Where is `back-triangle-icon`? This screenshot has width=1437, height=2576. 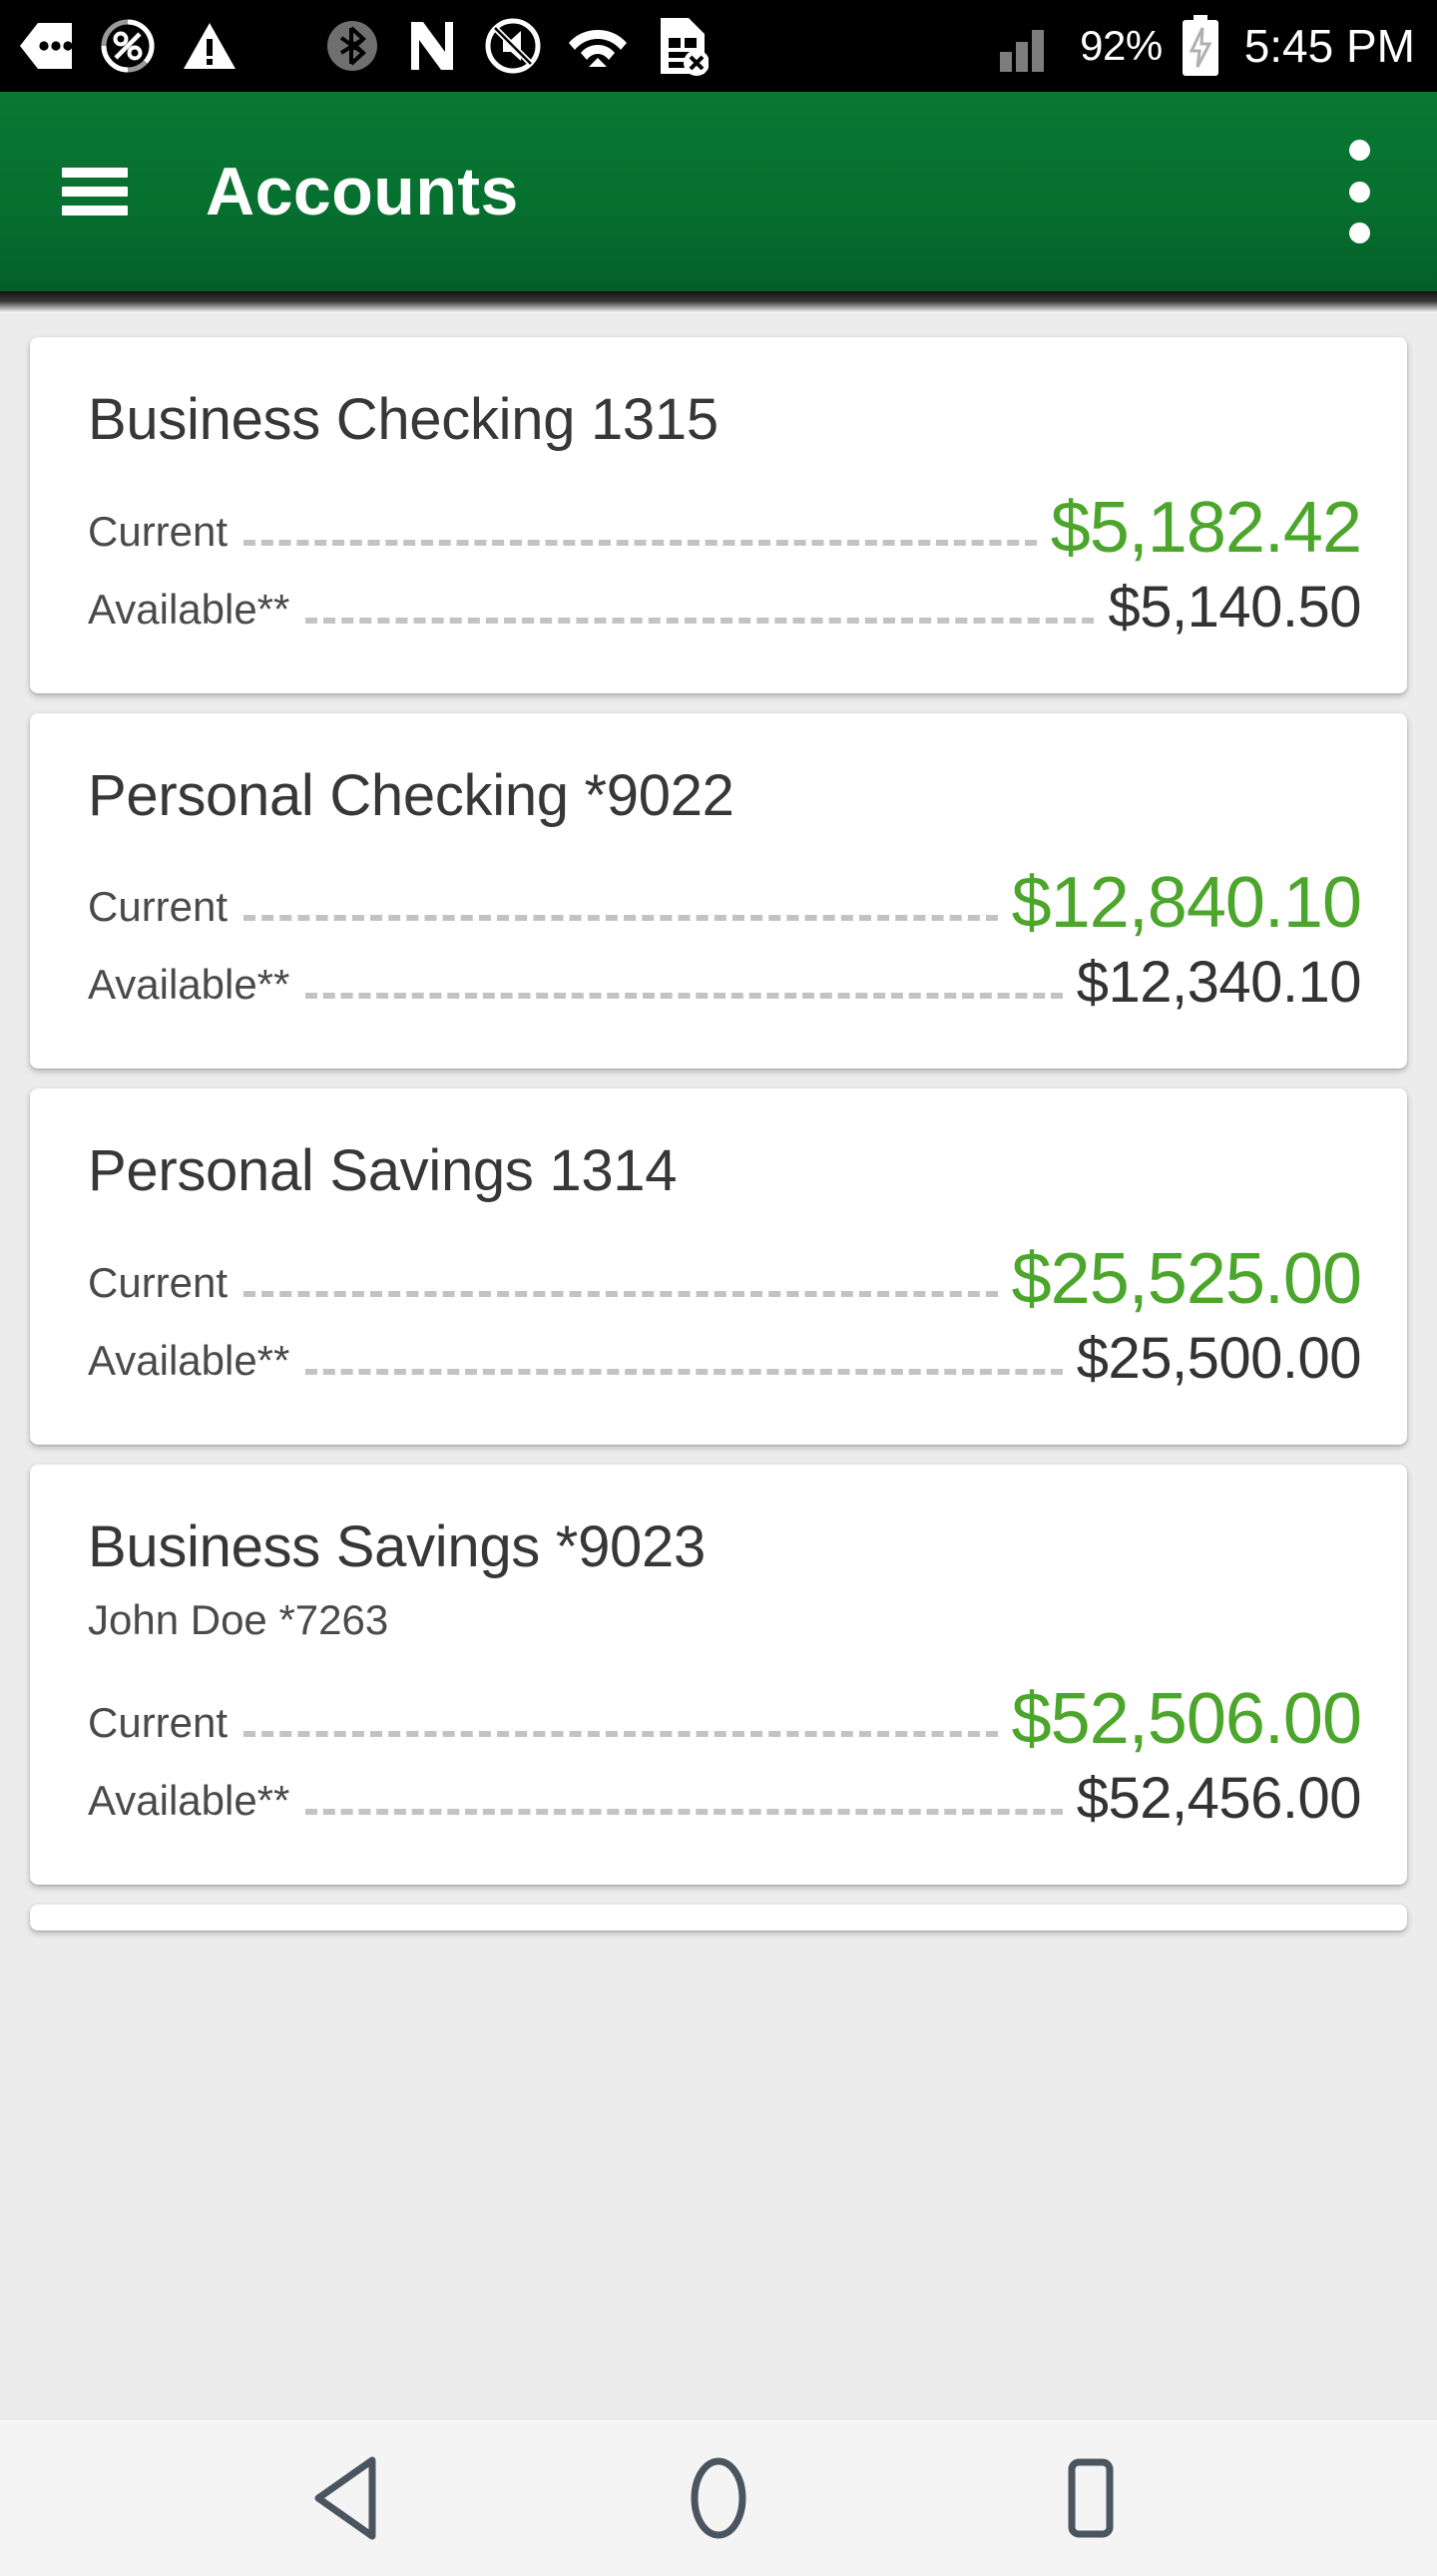
back-triangle-icon is located at coordinates (345, 2497).